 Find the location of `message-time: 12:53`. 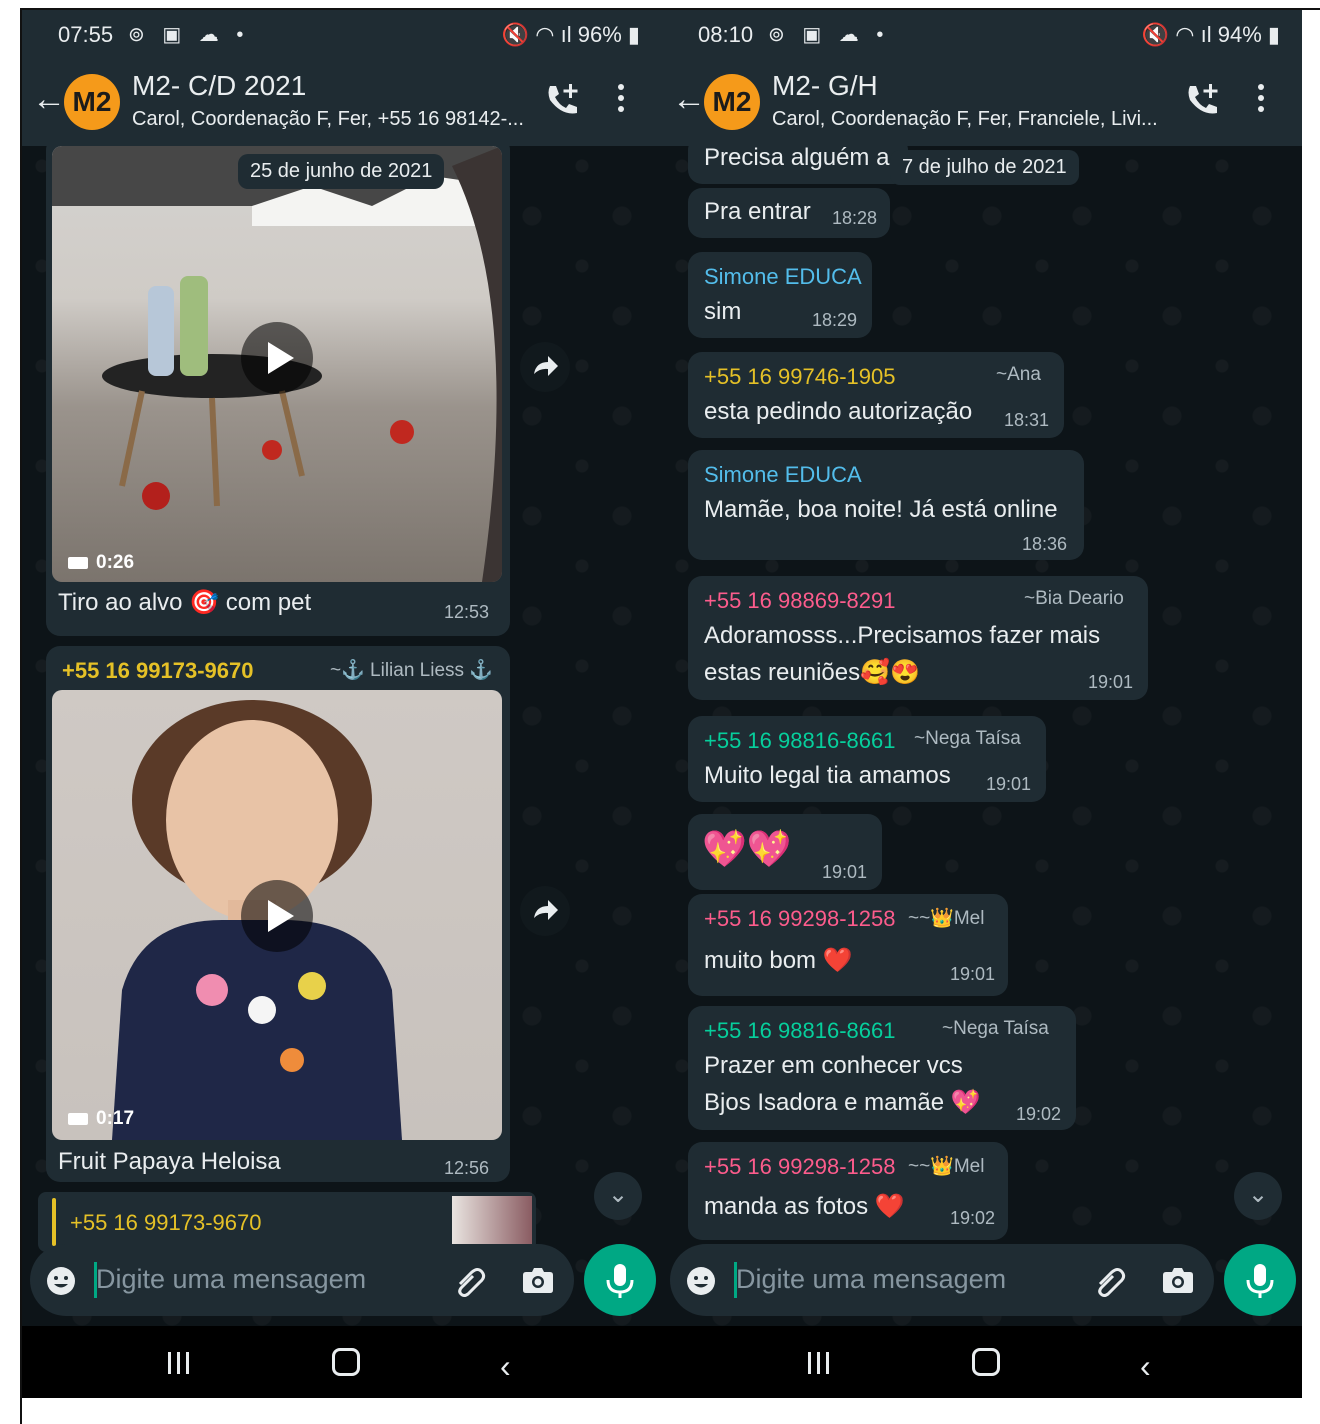

message-time: 12:53 is located at coordinates (467, 612).